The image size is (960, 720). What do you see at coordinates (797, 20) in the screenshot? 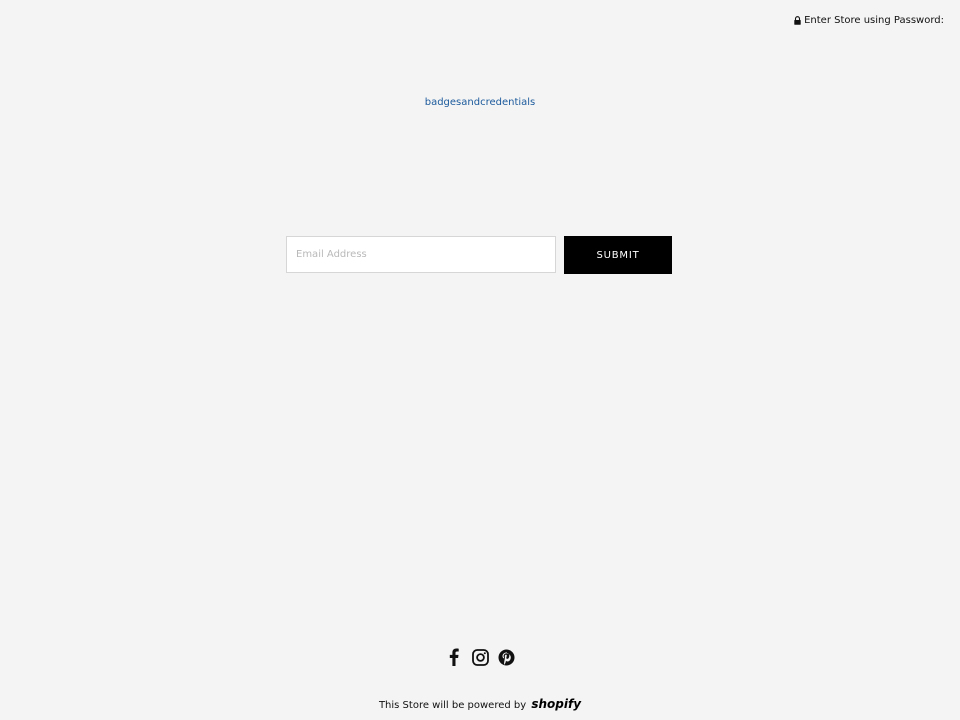
I see `lock-icon` at bounding box center [797, 20].